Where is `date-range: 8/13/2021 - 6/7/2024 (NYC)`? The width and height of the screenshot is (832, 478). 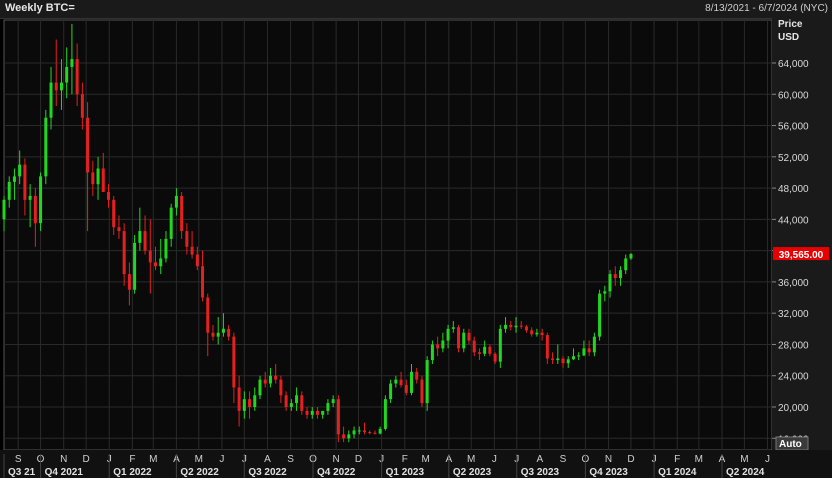 date-range: 8/13/2021 - 6/7/2024 (NYC) is located at coordinates (766, 8).